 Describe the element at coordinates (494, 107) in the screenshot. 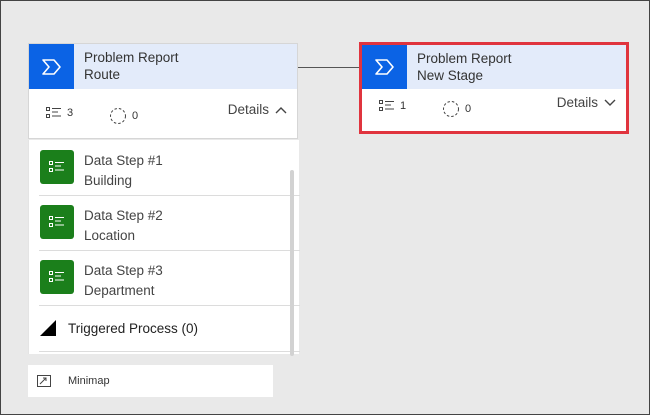

I see `stage-footer: 1 0 Details` at that location.